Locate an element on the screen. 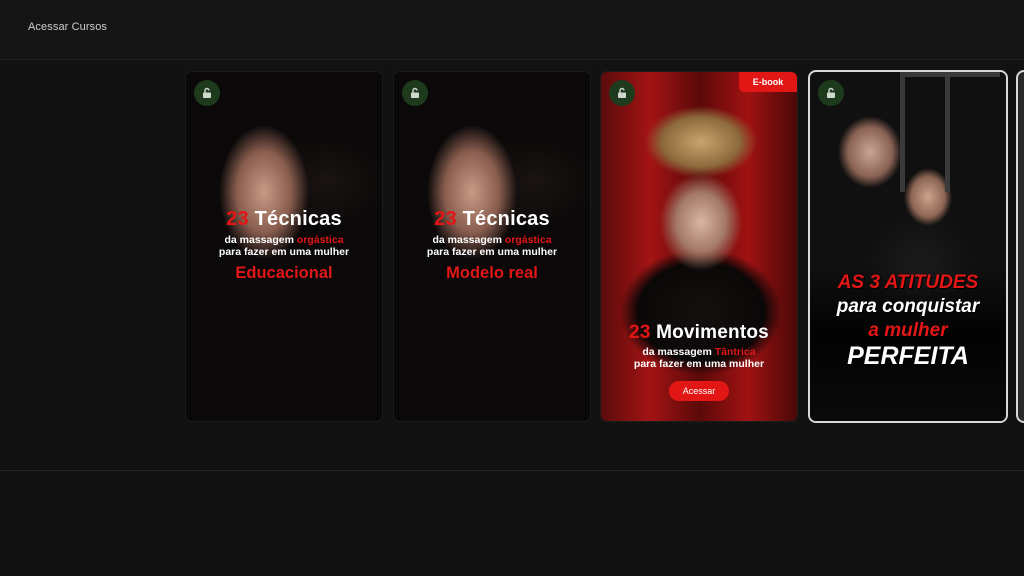 Image resolution: width=1024 pixels, height=576 pixels. course-headline: PERFEITA is located at coordinates (908, 356).